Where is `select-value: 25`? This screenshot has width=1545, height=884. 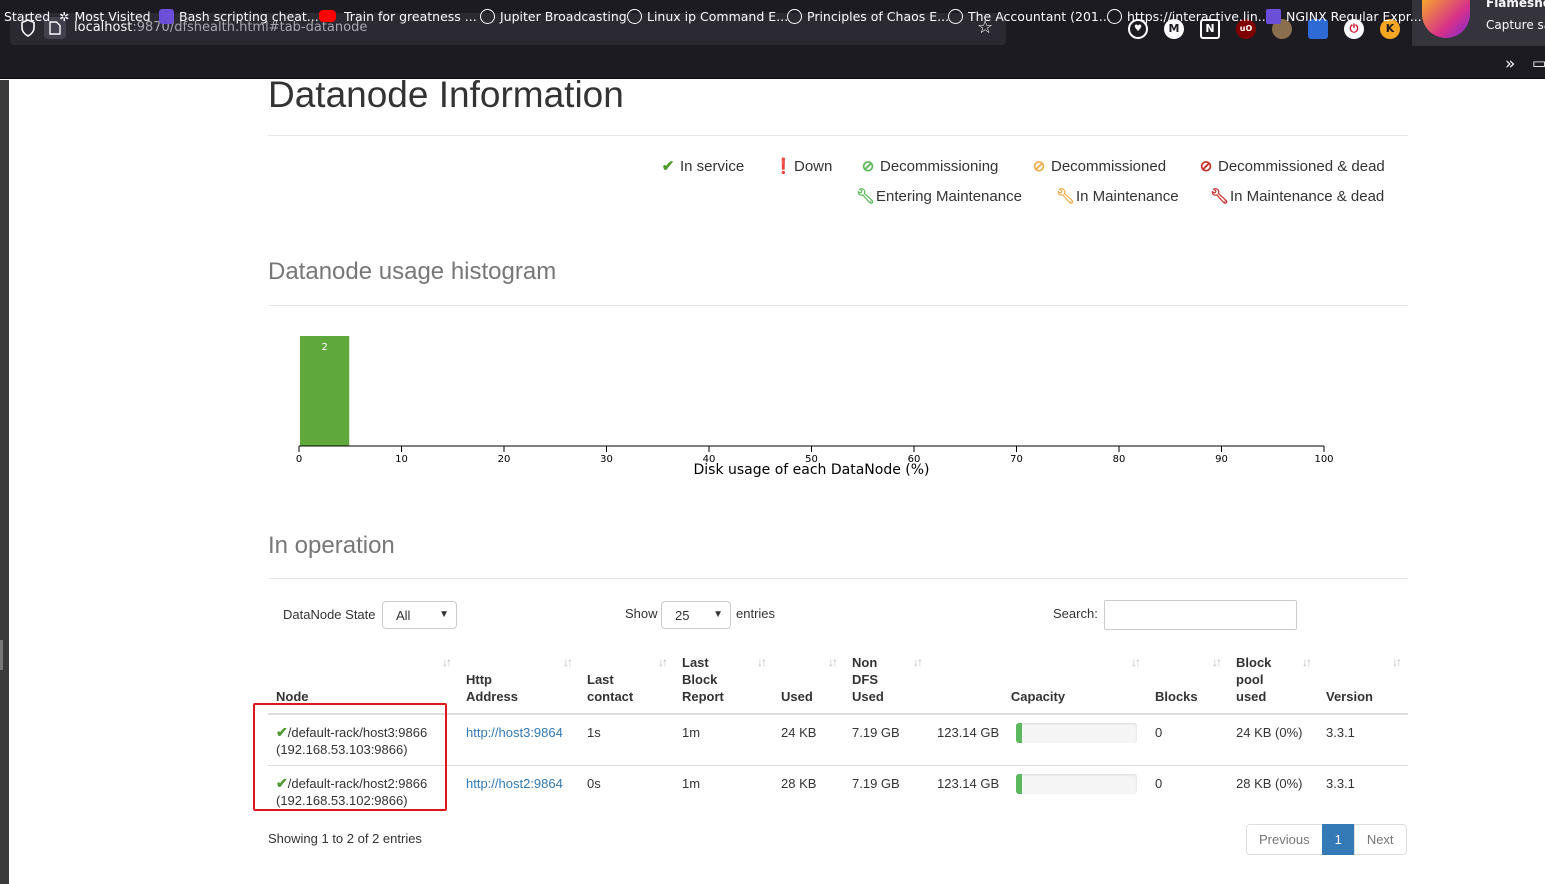
select-value: 25 is located at coordinates (682, 615).